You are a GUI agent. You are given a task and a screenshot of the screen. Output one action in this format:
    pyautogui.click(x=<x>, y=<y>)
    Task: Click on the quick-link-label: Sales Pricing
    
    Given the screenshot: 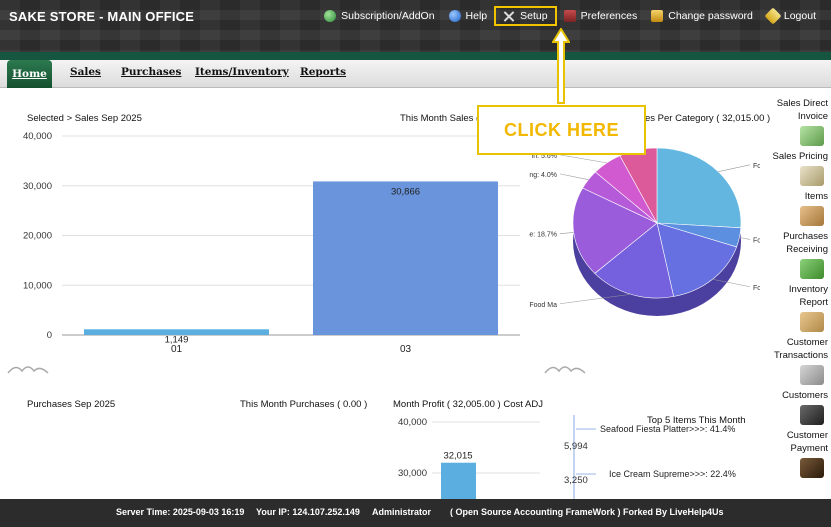 What is the action you would take?
    pyautogui.click(x=800, y=156)
    